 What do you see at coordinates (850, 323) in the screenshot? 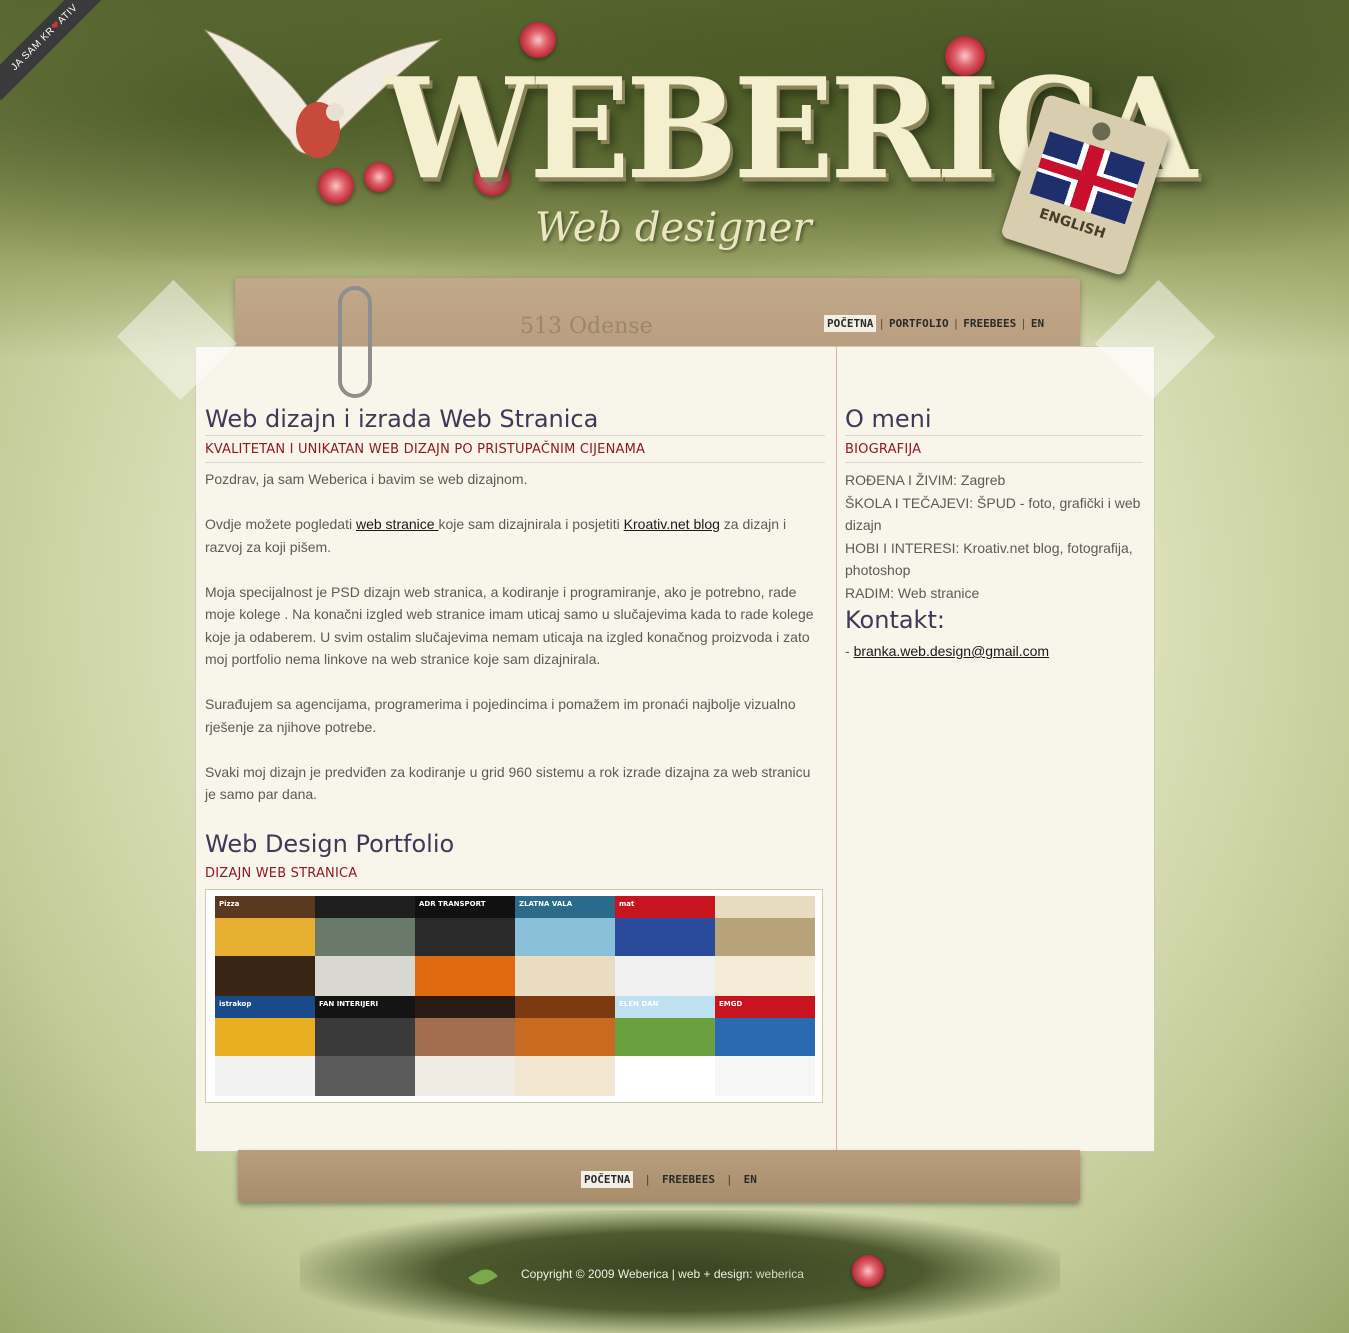
I see `nav-pocetna: POČETNA` at bounding box center [850, 323].